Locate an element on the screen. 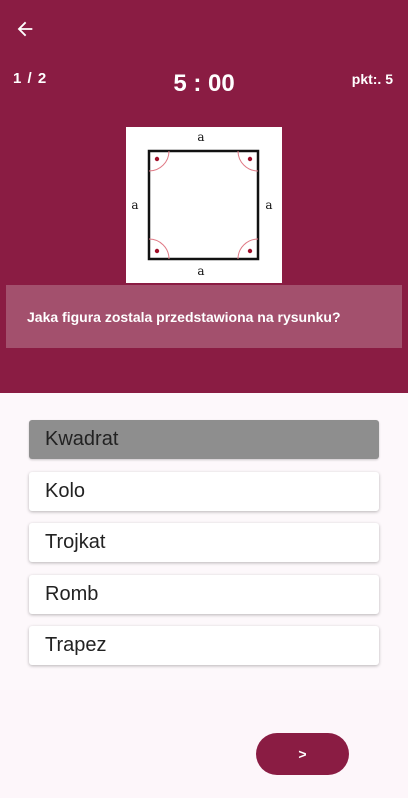 The height and width of the screenshot is (798, 408). countdown-timer: 5 : 00 is located at coordinates (204, 83).